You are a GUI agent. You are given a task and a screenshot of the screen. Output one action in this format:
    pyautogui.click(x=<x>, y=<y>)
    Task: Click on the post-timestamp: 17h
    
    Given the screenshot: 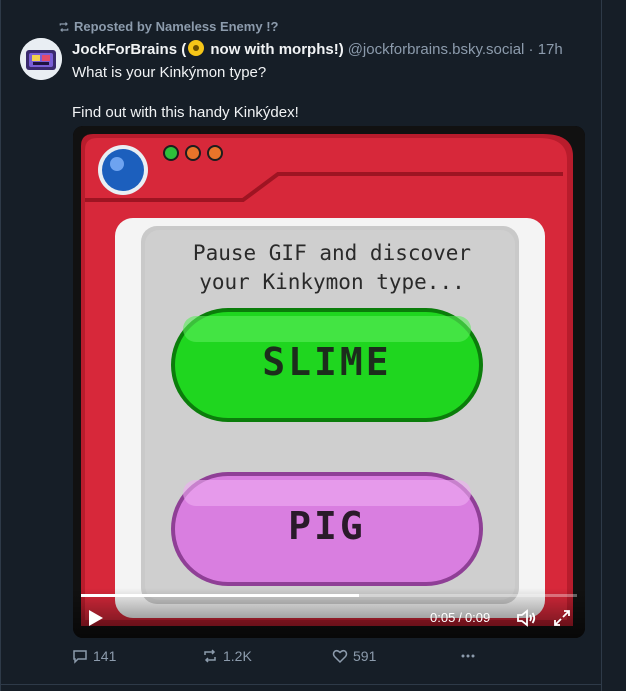 What is the action you would take?
    pyautogui.click(x=550, y=49)
    